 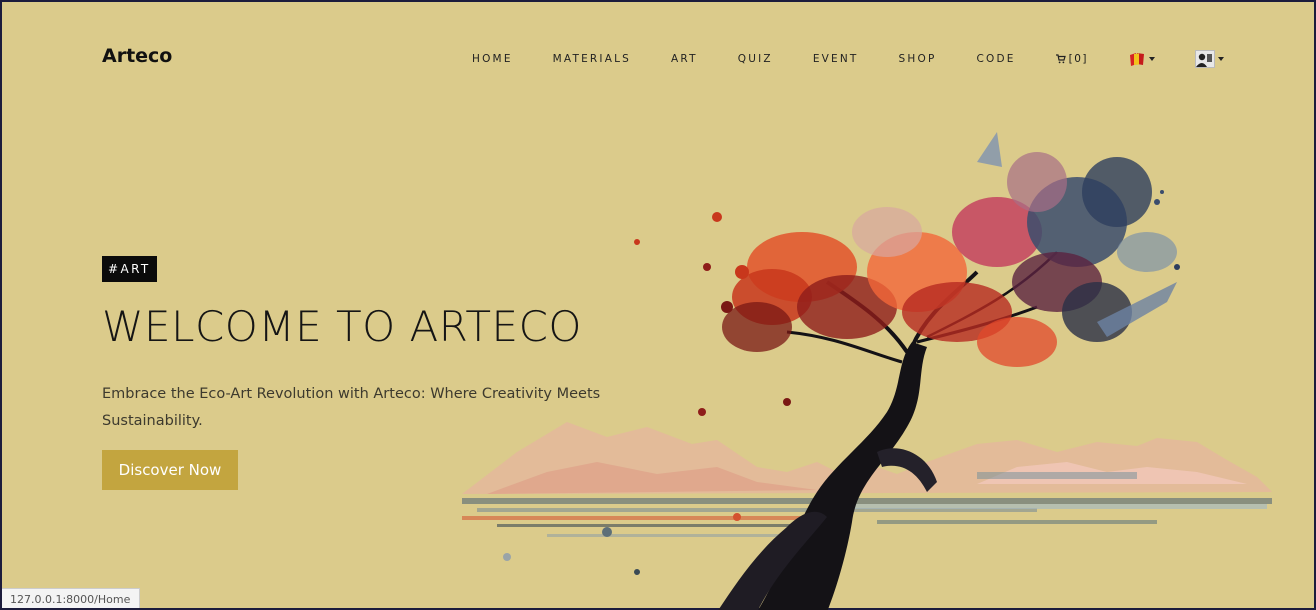 What do you see at coordinates (137, 56) in the screenshot?
I see `brand-logo: Arteco` at bounding box center [137, 56].